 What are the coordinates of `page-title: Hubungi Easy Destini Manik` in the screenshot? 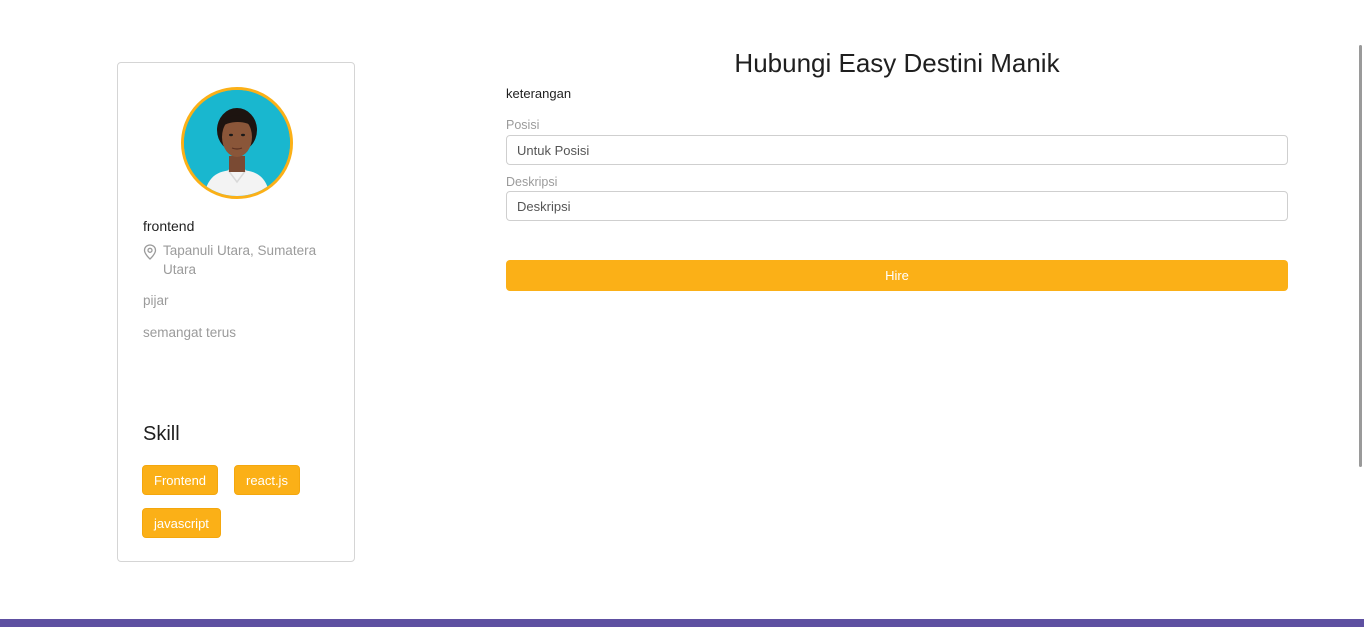 It's located at (897, 63).